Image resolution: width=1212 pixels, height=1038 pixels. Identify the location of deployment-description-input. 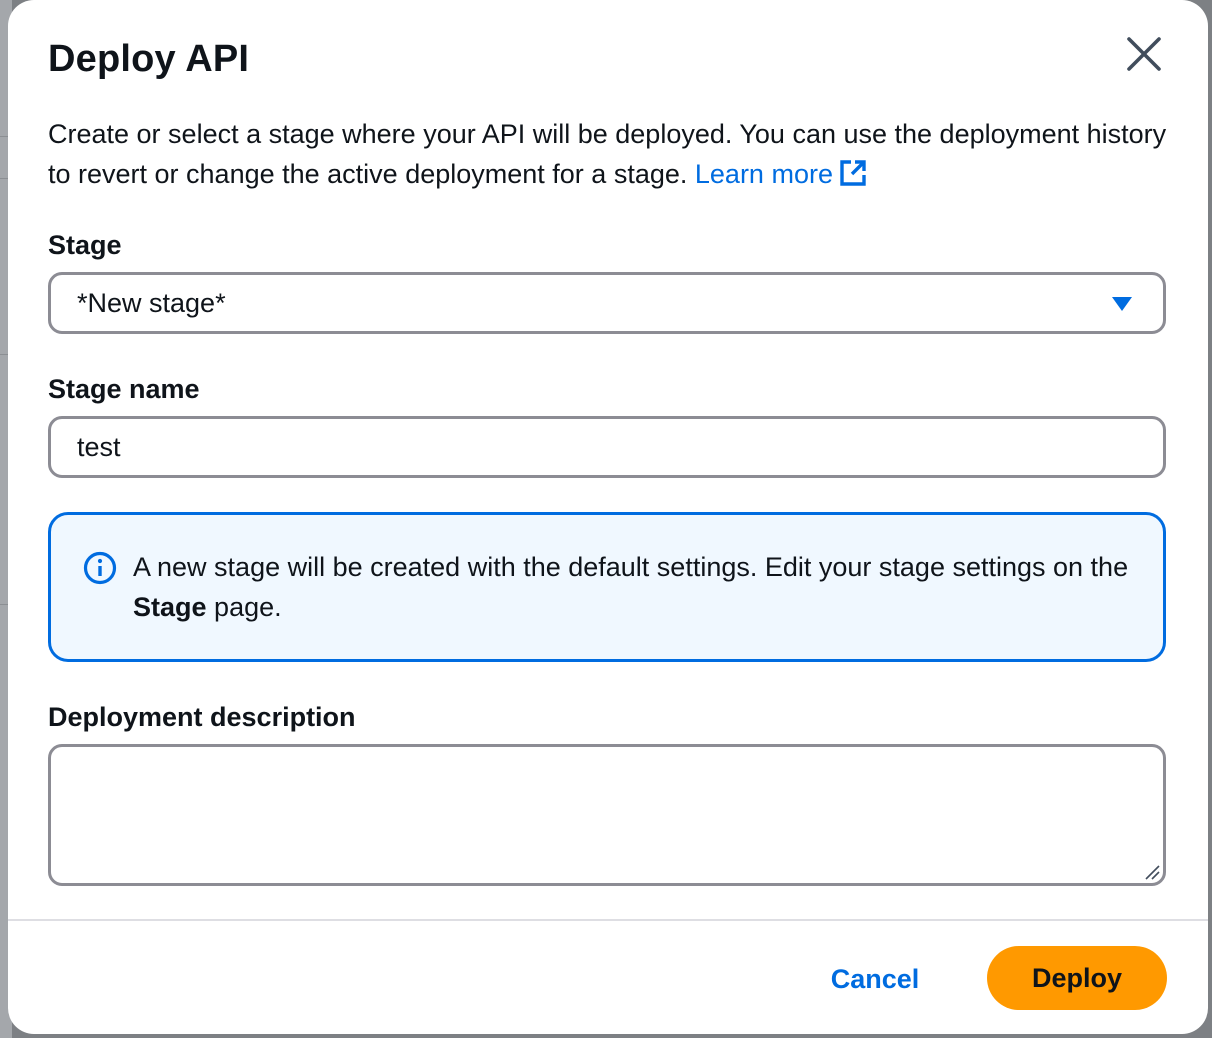
(607, 815).